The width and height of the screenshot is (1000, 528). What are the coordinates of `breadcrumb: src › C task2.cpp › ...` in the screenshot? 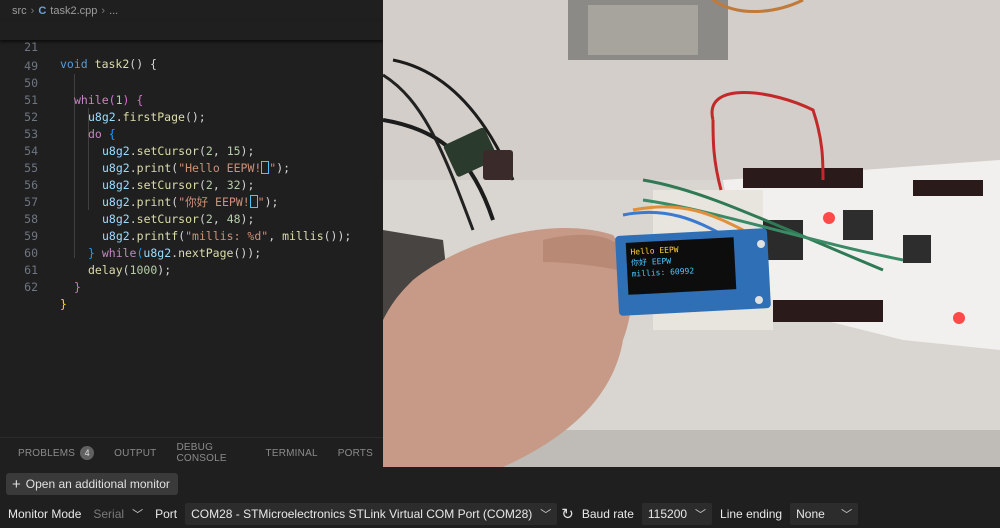 It's located at (191, 11).